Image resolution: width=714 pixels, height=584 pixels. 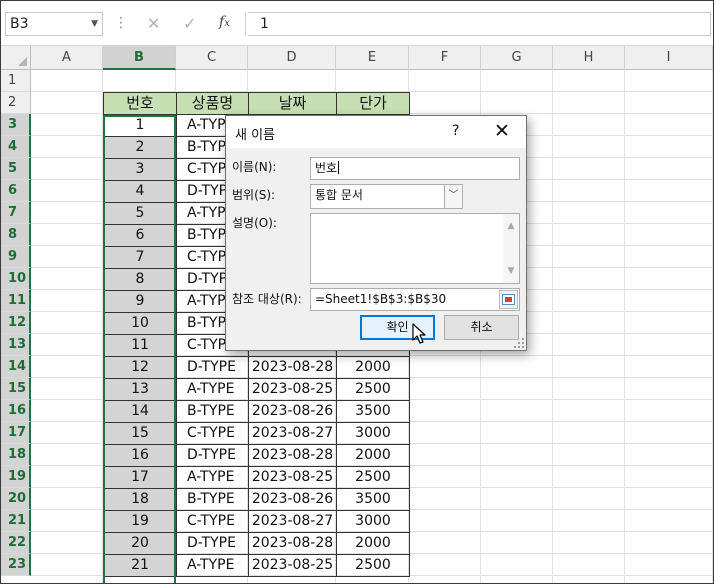 I want to click on table-cell: 3, so click(x=140, y=170).